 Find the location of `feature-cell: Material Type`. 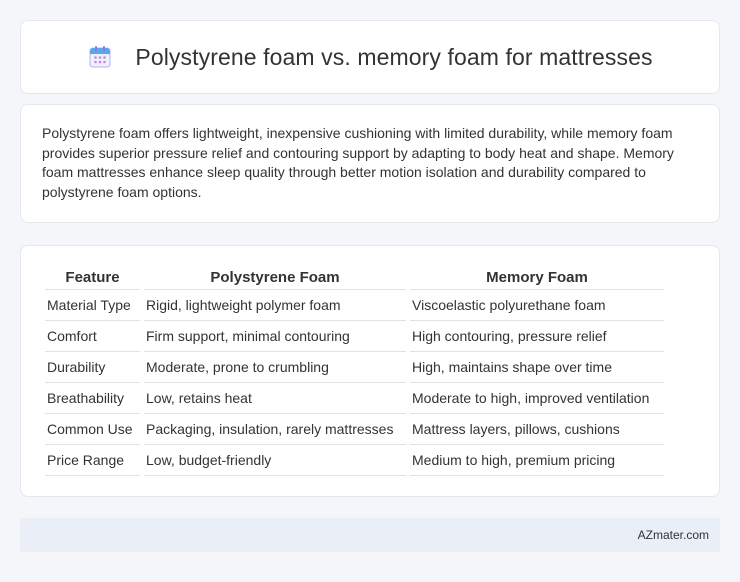

feature-cell: Material Type is located at coordinates (92, 305).